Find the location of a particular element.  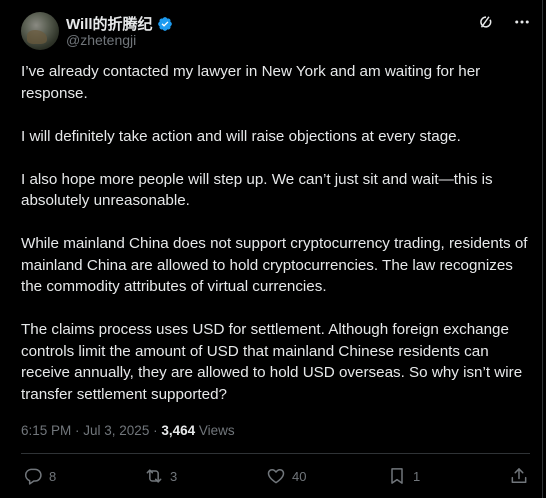

repost-count: 3 is located at coordinates (174, 476).